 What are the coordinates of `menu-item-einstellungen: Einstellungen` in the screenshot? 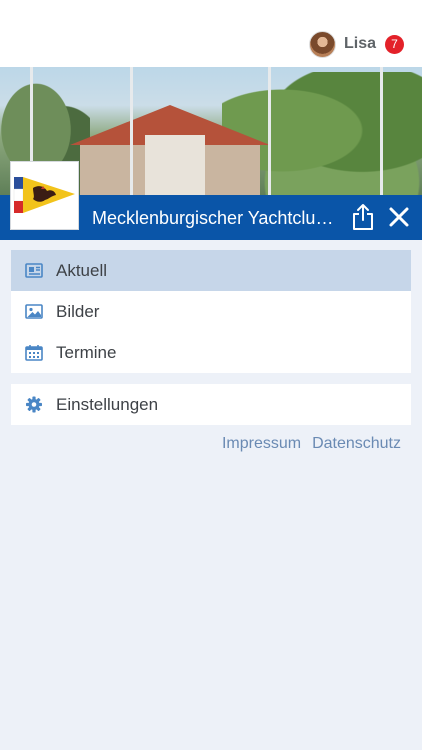 It's located at (211, 404).